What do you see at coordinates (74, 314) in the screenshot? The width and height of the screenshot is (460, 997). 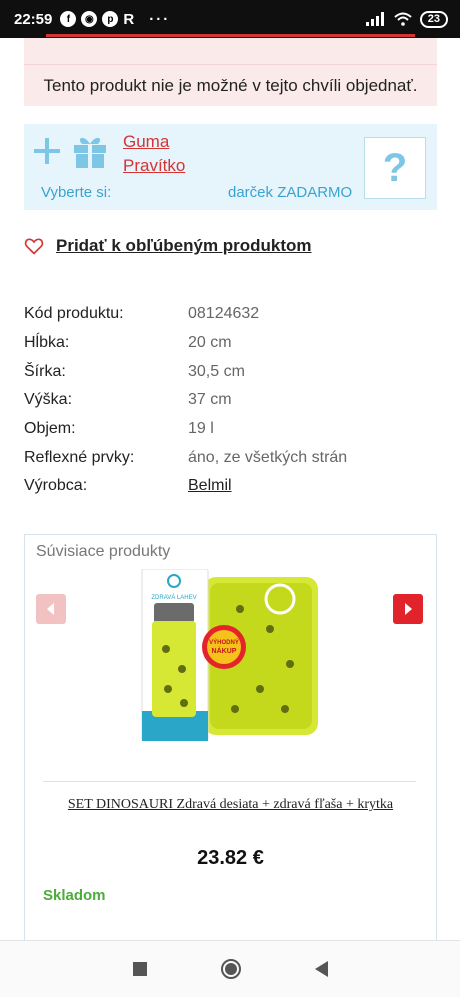 I see `spec-key: Kód produktu:` at bounding box center [74, 314].